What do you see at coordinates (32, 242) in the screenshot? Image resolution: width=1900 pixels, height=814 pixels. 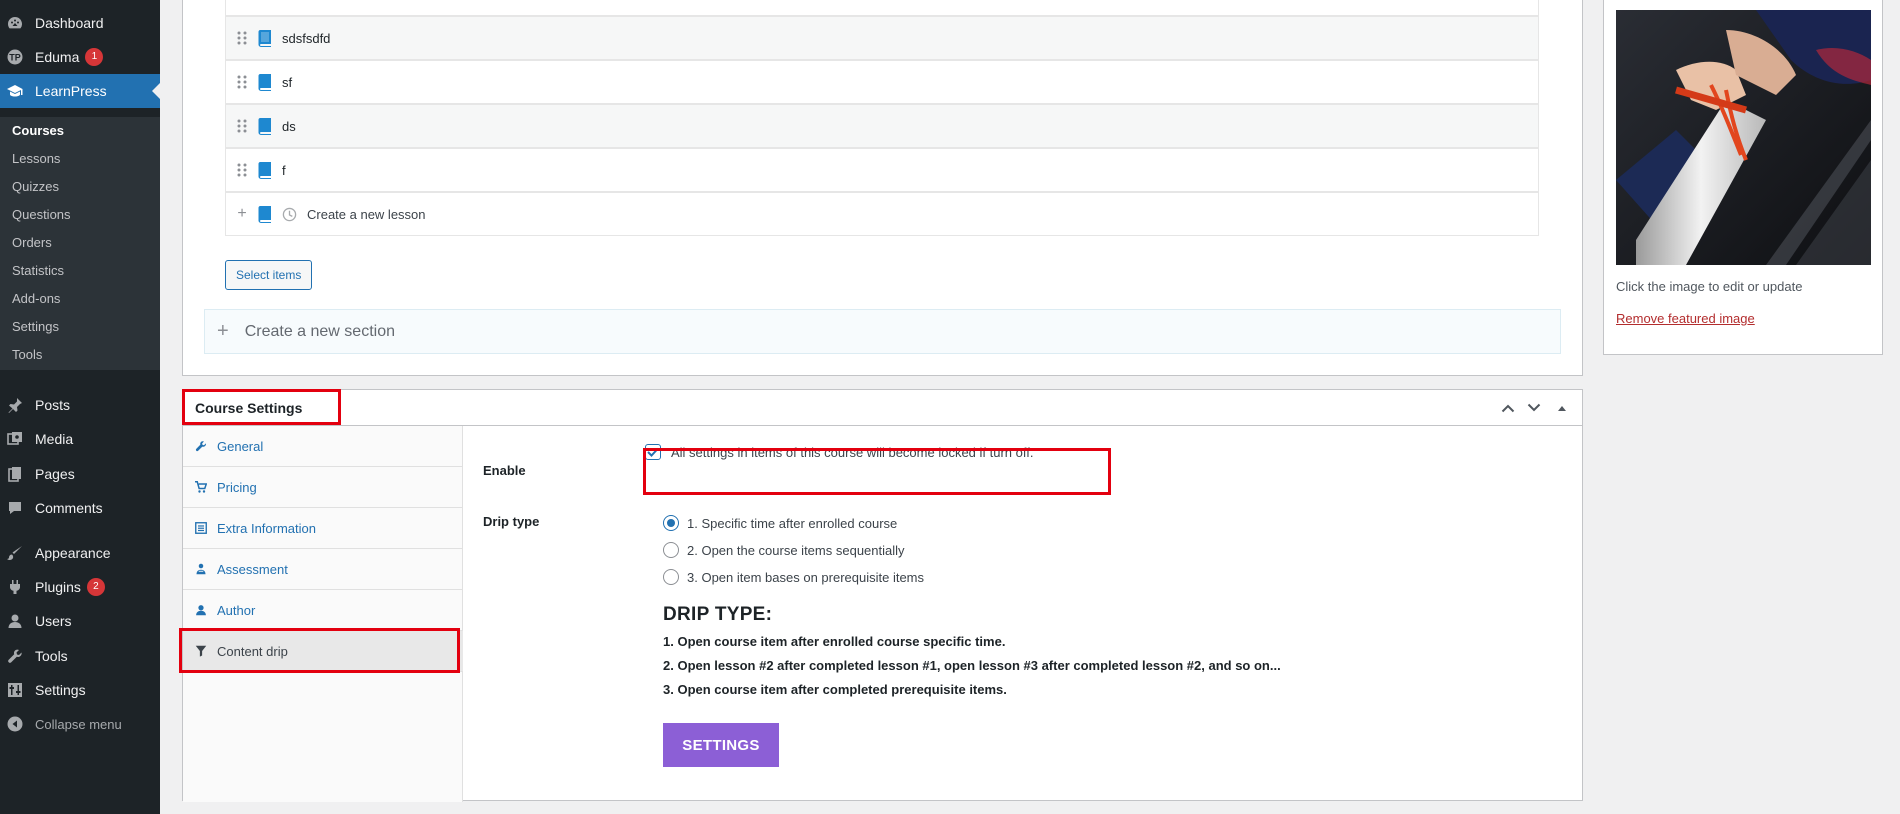 I see `submenu-orders: Orders` at bounding box center [32, 242].